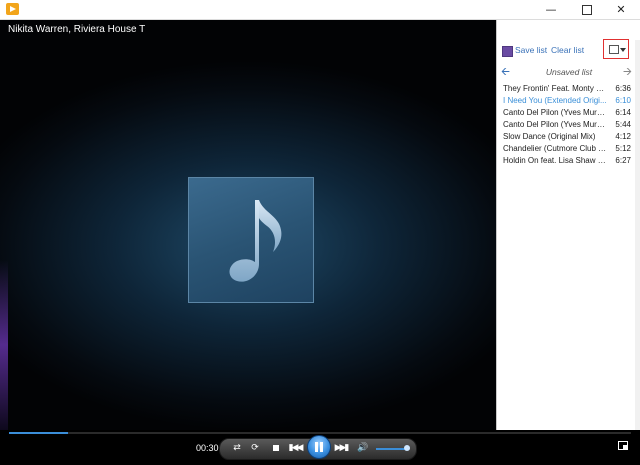  What do you see at coordinates (623, 100) in the screenshot?
I see `track-duration: 6:10` at bounding box center [623, 100].